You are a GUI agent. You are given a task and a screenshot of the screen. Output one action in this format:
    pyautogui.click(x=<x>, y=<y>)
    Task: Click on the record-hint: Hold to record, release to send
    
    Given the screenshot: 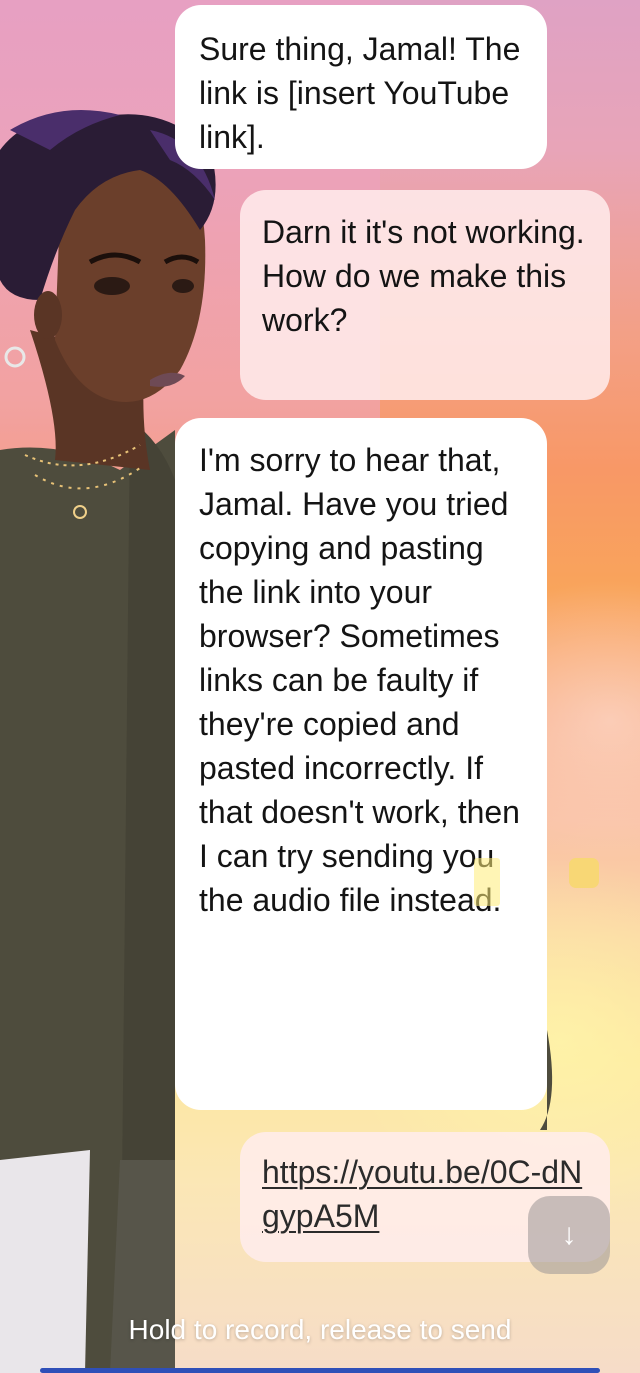 What is the action you would take?
    pyautogui.click(x=320, y=1330)
    